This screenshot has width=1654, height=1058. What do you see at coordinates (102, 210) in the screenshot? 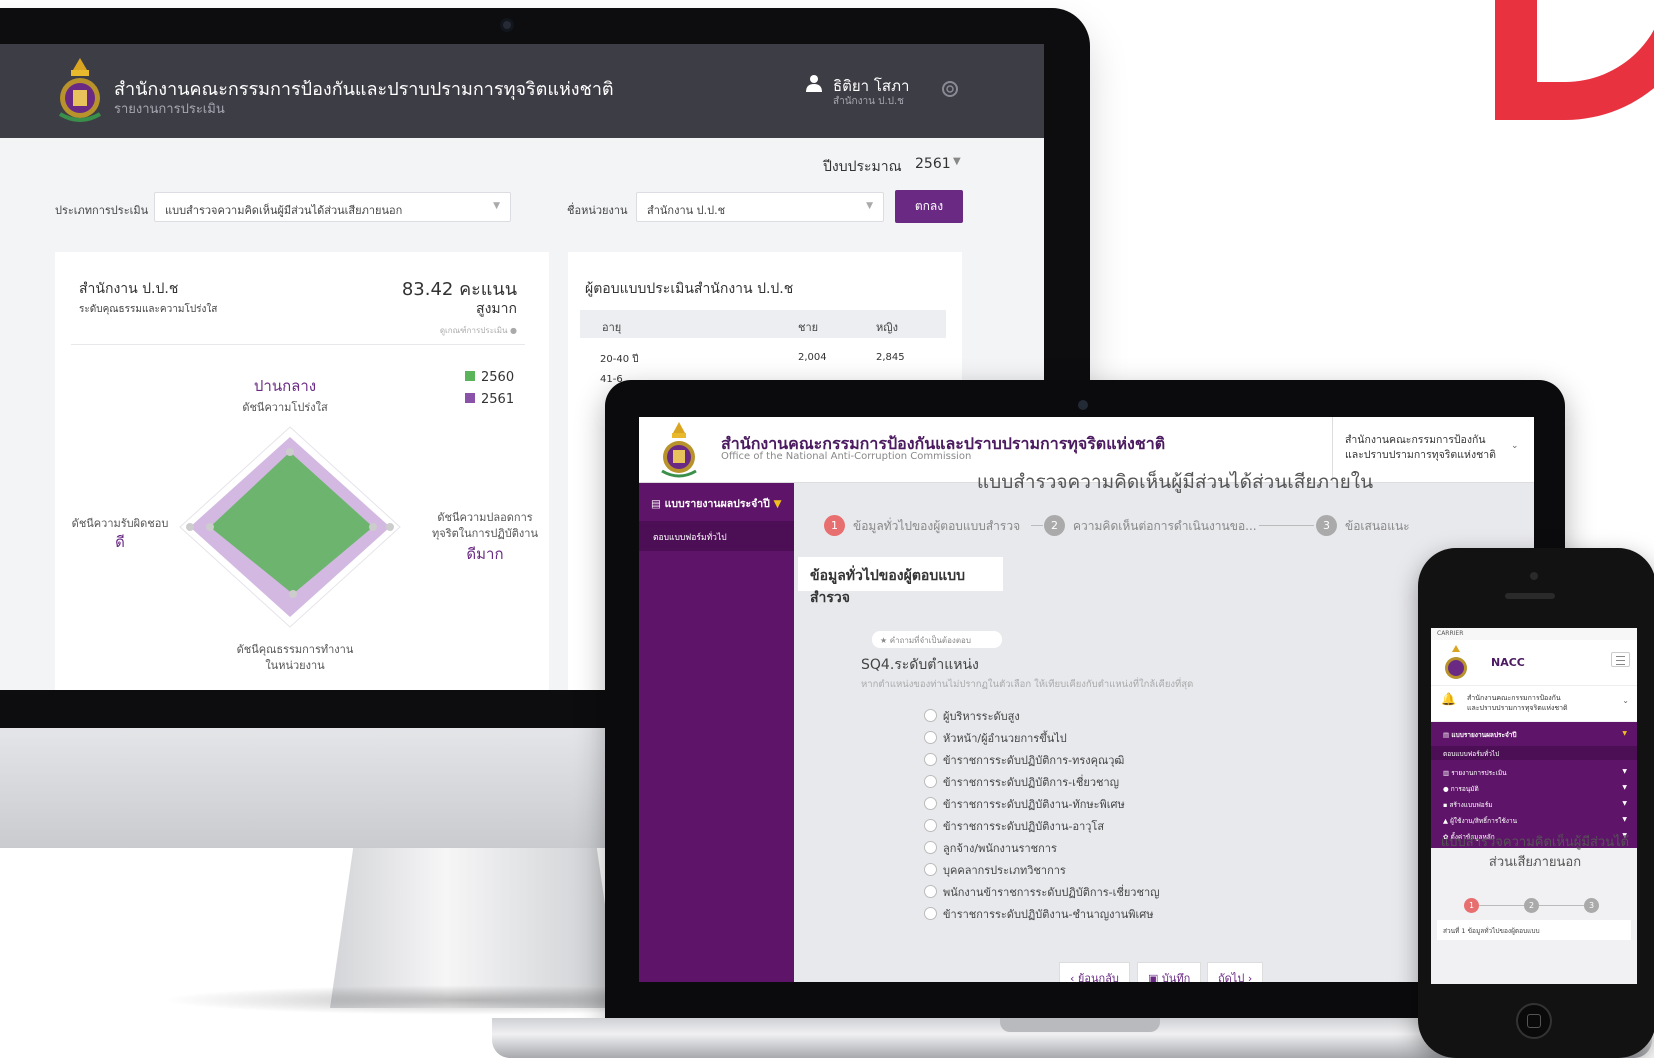
I see `assessment-type-label: ประเภทการประเมิน` at bounding box center [102, 210].